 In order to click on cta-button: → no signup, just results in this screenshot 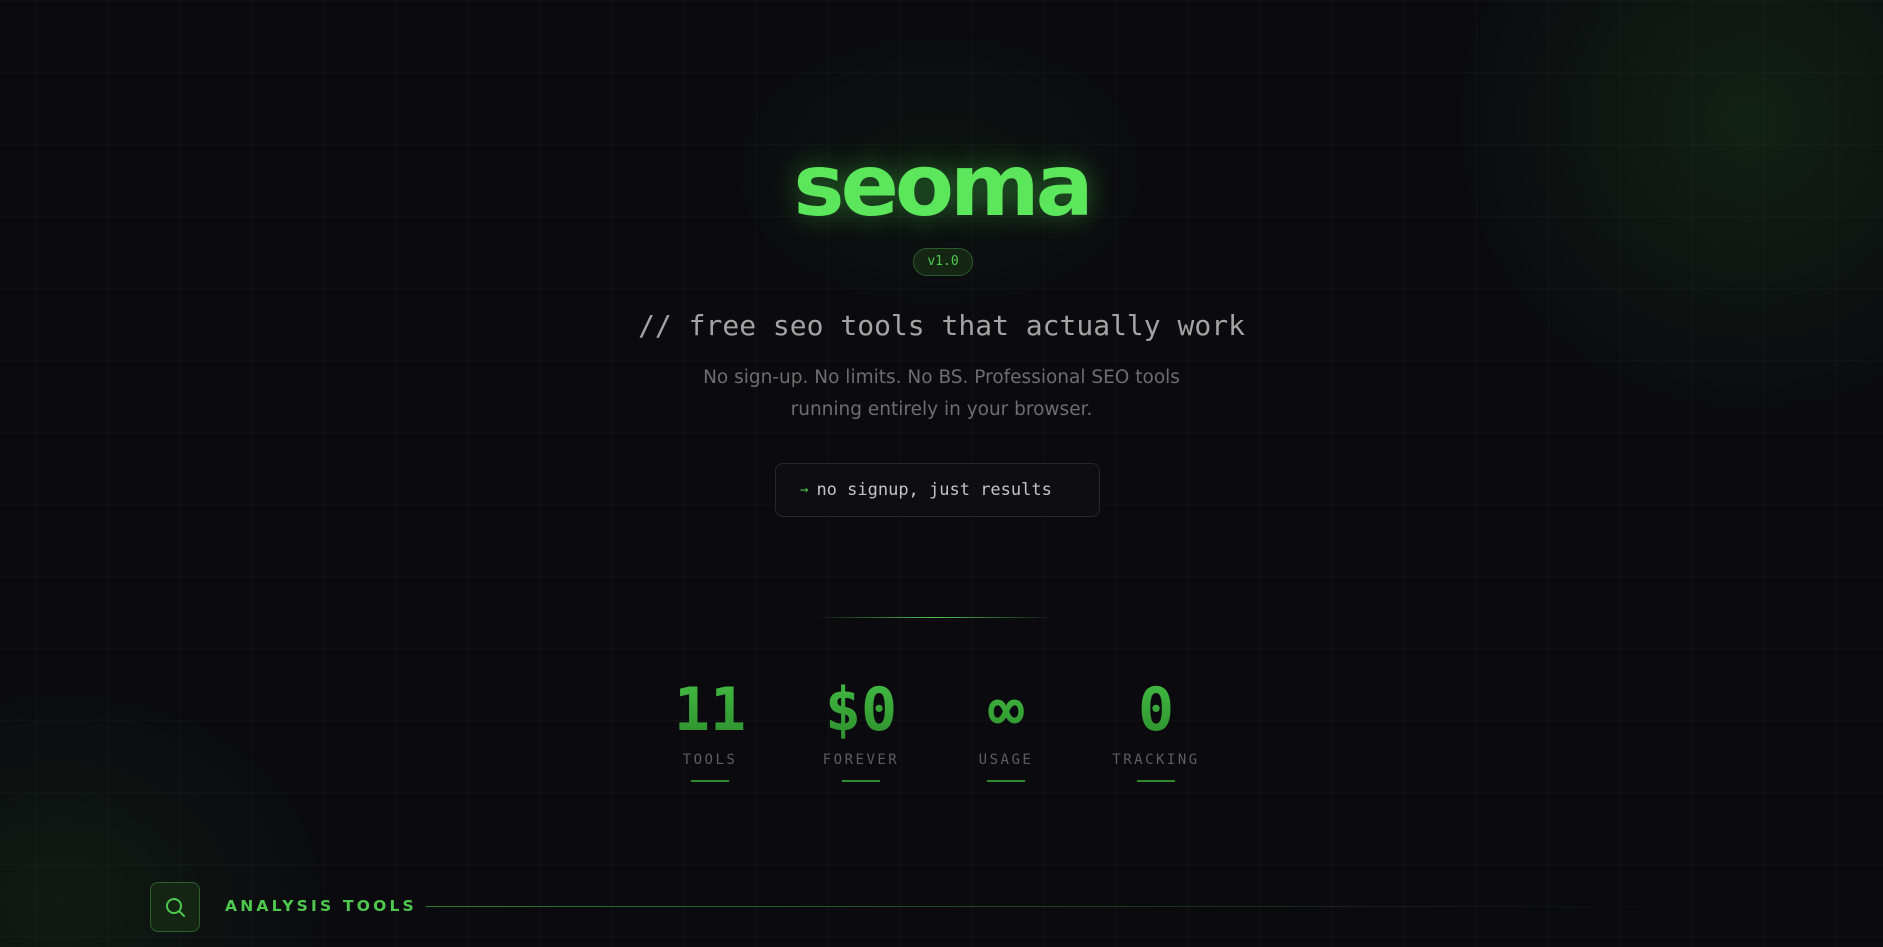, I will do `click(937, 490)`.